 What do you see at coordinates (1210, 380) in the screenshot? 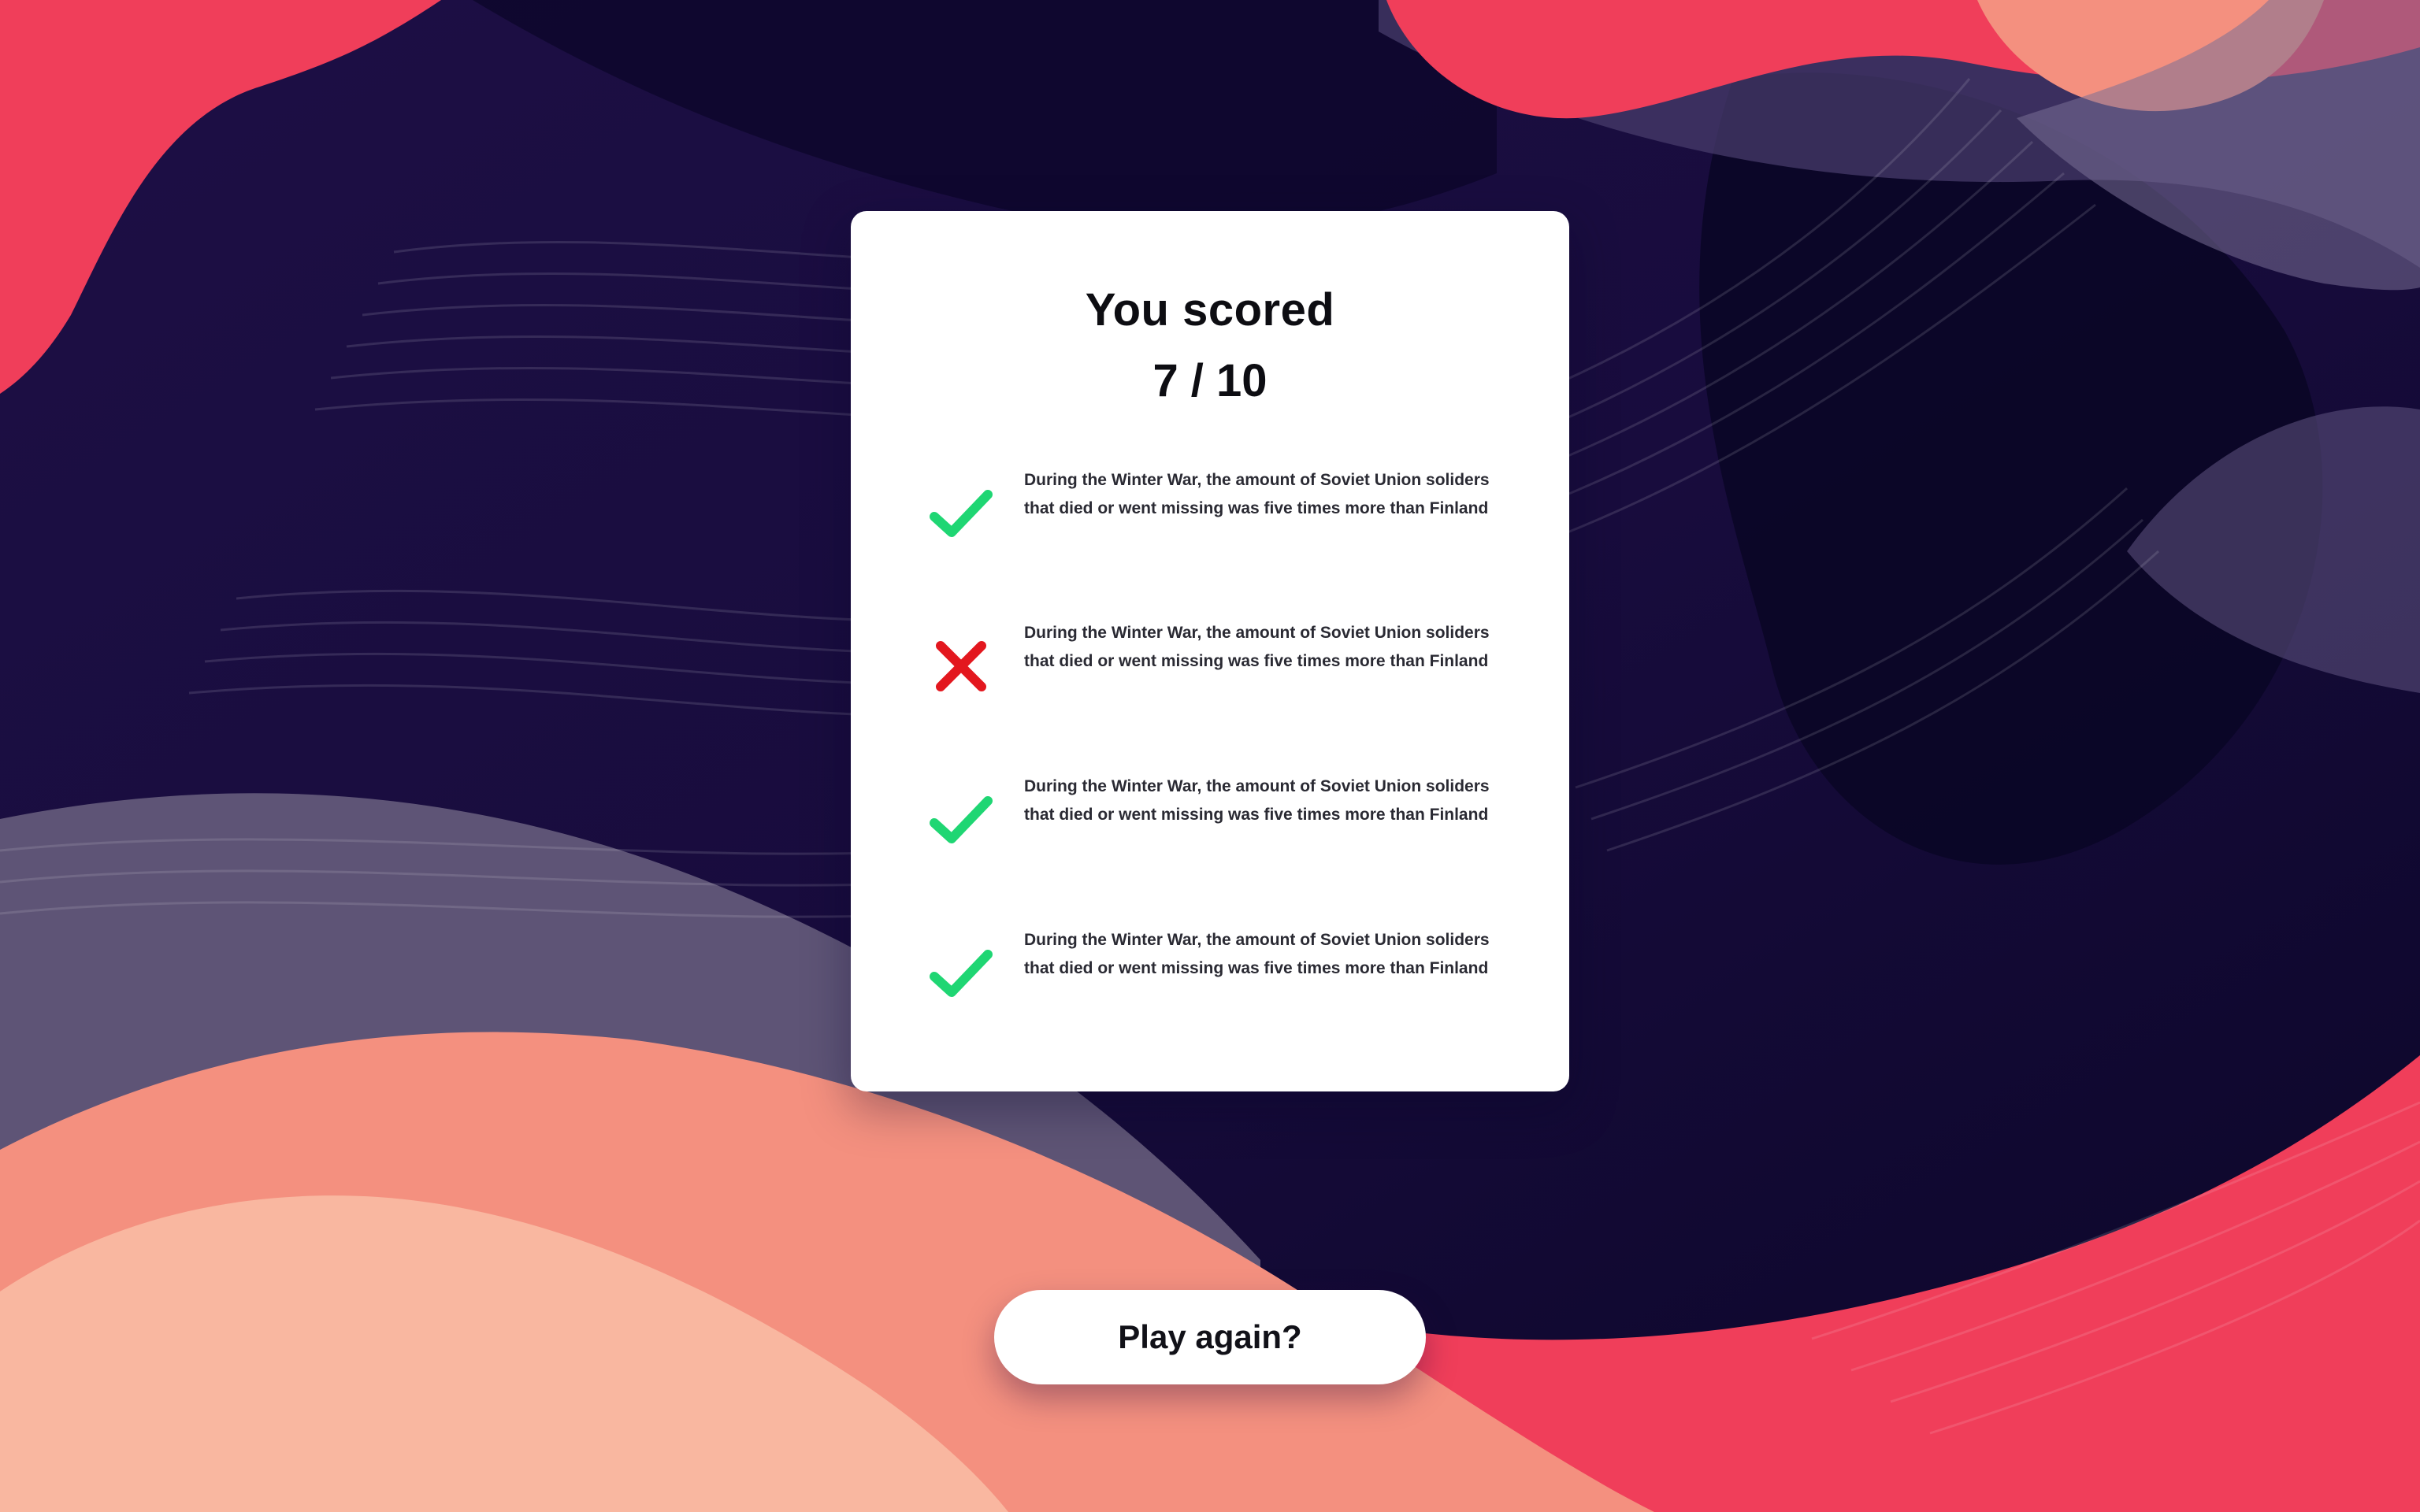
I see `score-value: 7 / 10` at bounding box center [1210, 380].